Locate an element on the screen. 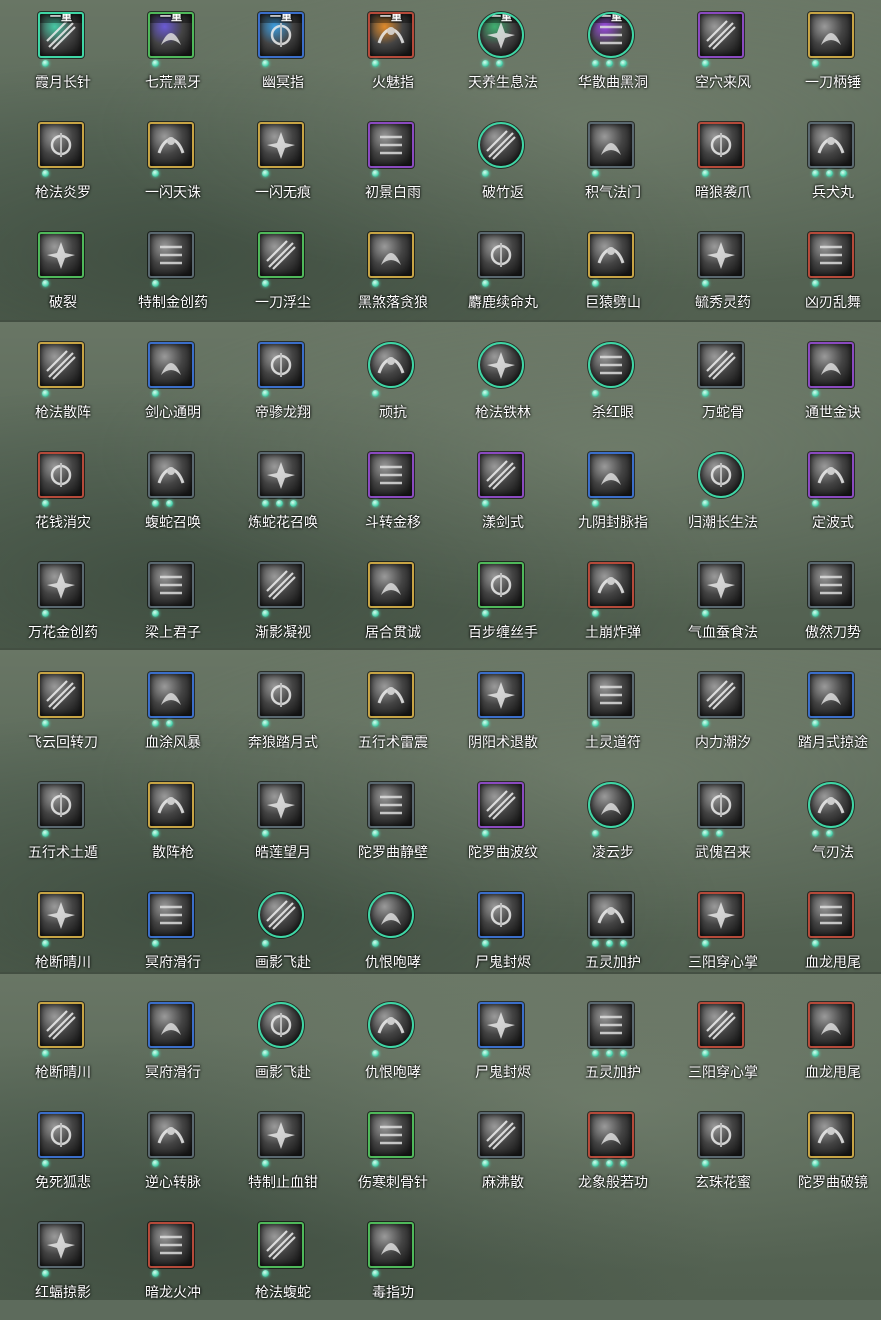 The image size is (881, 1320). skill-slot: 万花金创药 is located at coordinates (63, 605).